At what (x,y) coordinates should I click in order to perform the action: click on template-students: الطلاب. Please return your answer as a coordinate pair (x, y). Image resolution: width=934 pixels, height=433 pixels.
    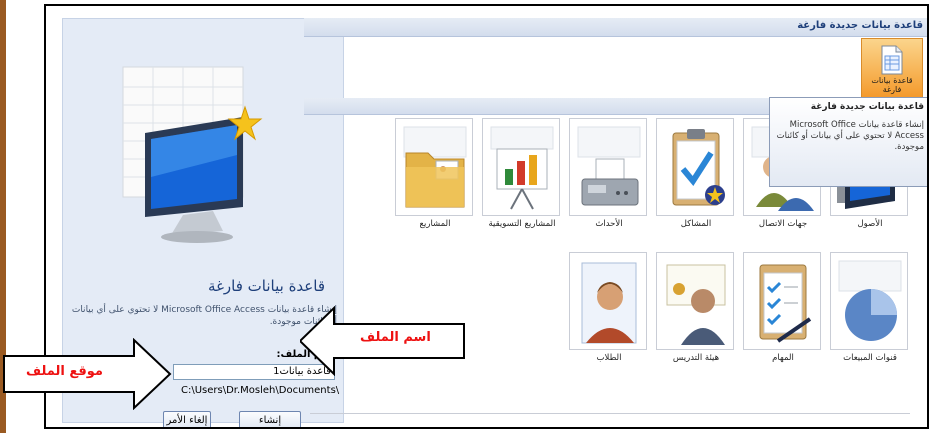
    Looking at the image, I should click on (609, 307).